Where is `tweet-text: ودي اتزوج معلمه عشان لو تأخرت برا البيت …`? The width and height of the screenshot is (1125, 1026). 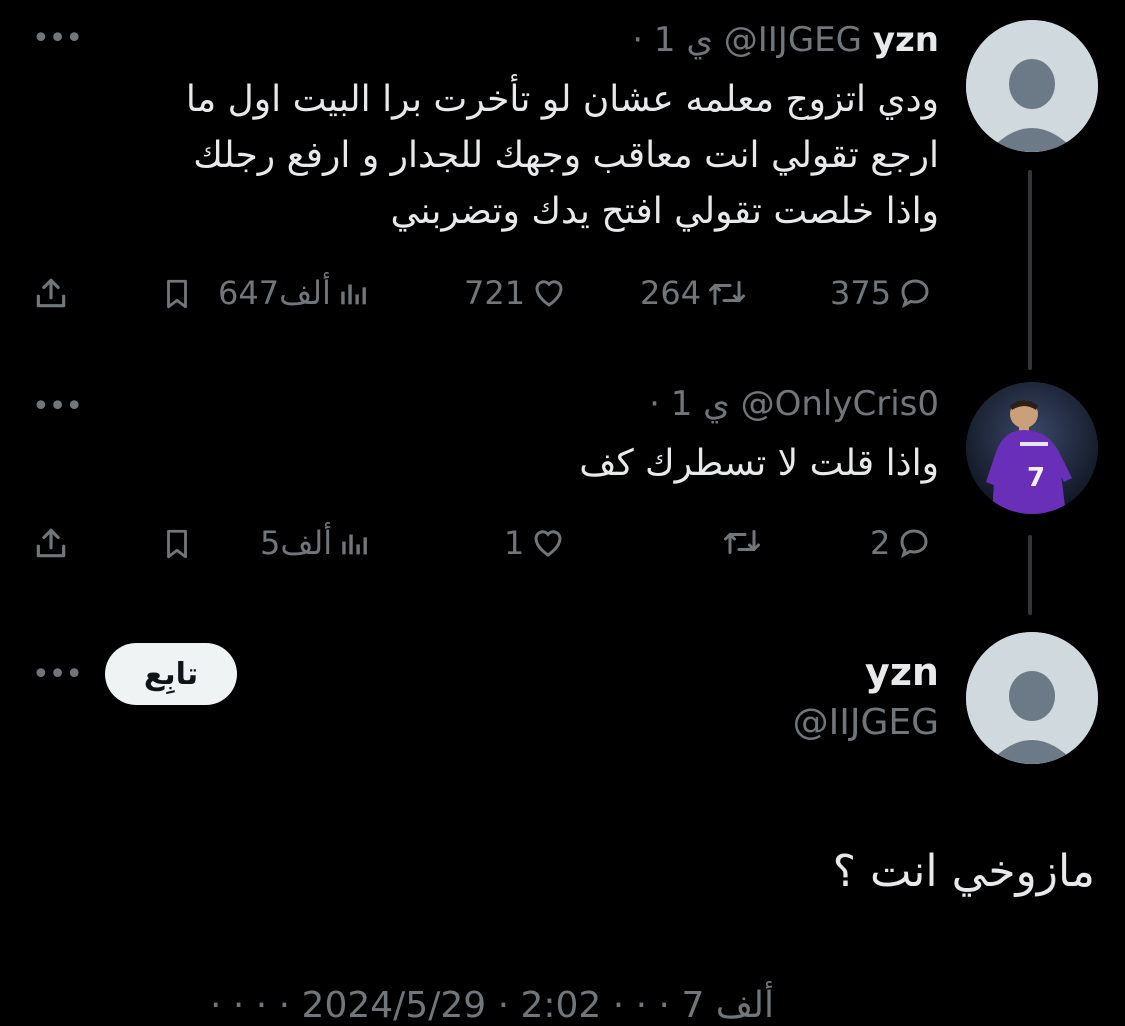
tweet-text: ودي اتزوج معلمه عشان لو تأخرت برا البيت … is located at coordinates (562, 155).